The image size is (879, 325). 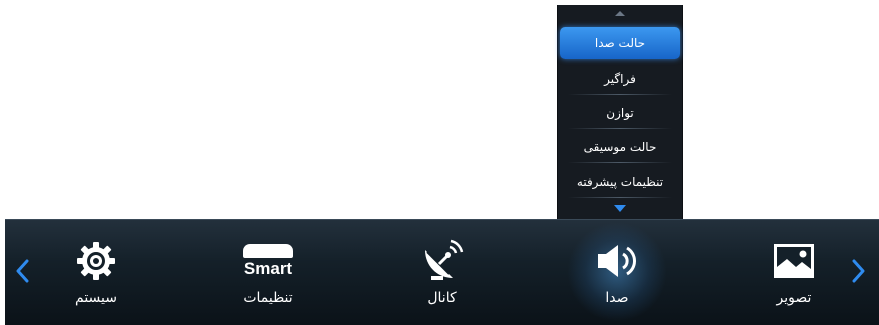 I want to click on menu-tile-channel: کانال, so click(x=442, y=272).